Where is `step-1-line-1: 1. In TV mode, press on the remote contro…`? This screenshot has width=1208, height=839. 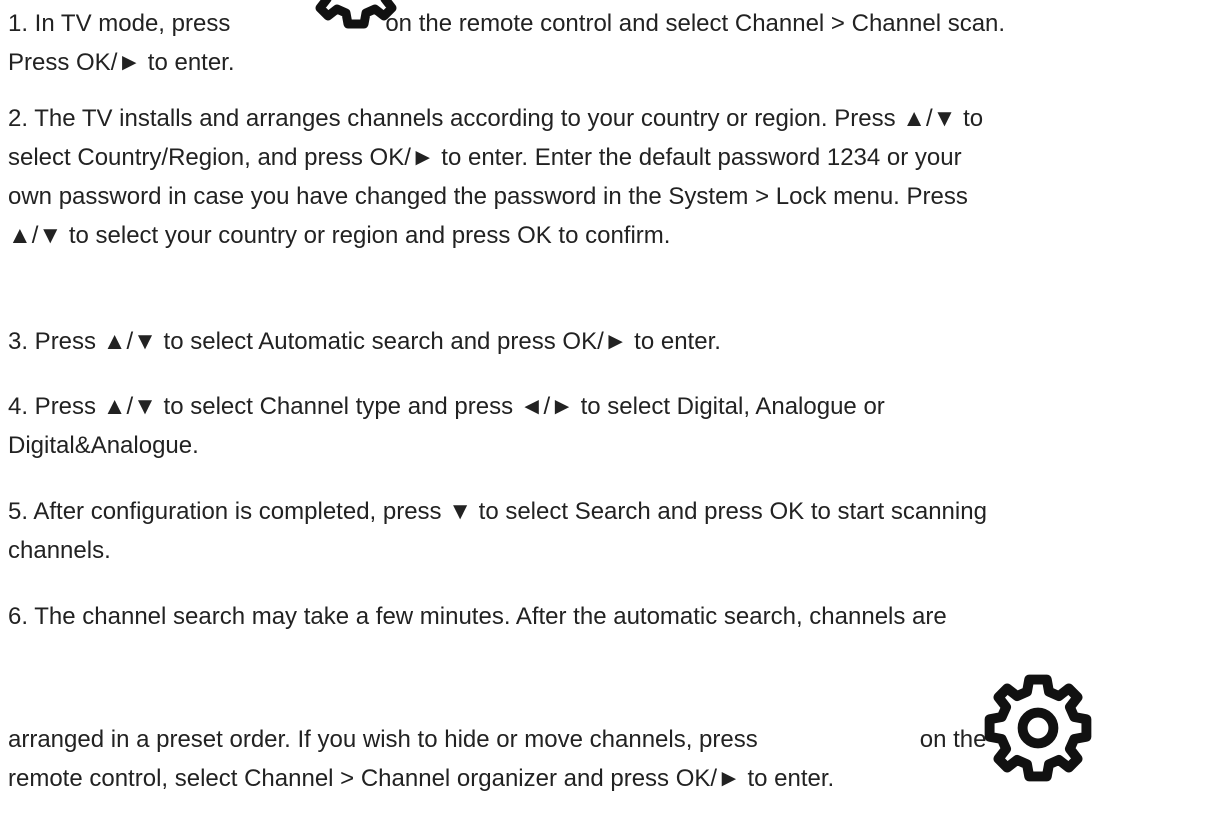 step-1-line-1: 1. In TV mode, press on the remote contro… is located at coordinates (507, 23).